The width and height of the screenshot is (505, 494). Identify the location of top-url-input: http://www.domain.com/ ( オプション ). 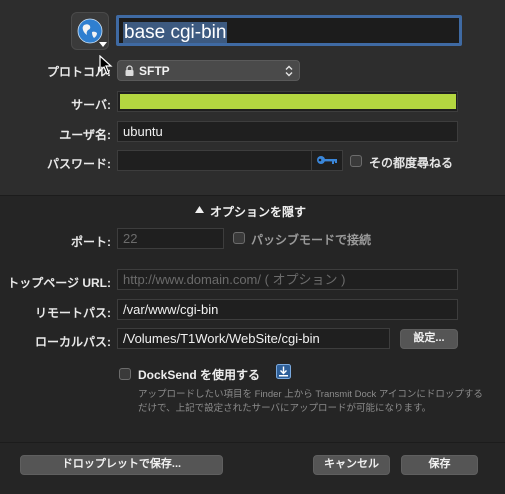
(287, 279).